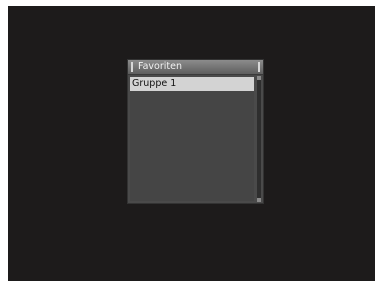 Image resolution: width=381 pixels, height=284 pixels. I want to click on title-left-marker, so click(132, 67).